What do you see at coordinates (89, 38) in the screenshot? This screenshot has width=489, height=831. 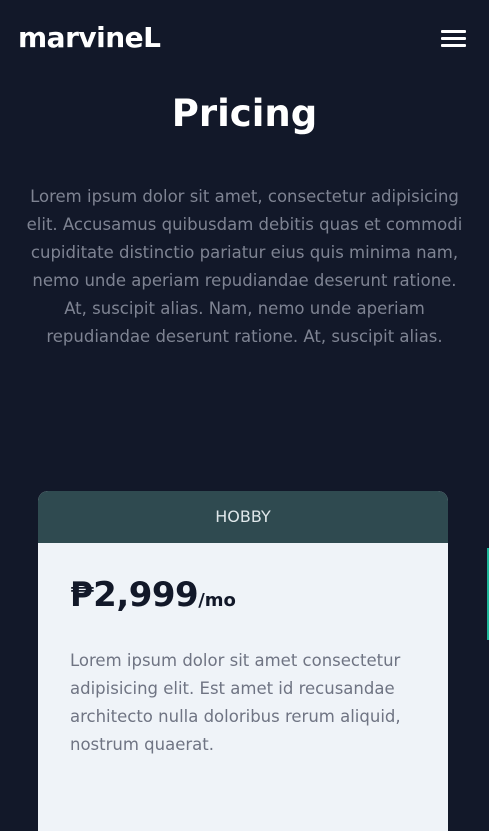 I see `brand-logo: marvineL` at bounding box center [89, 38].